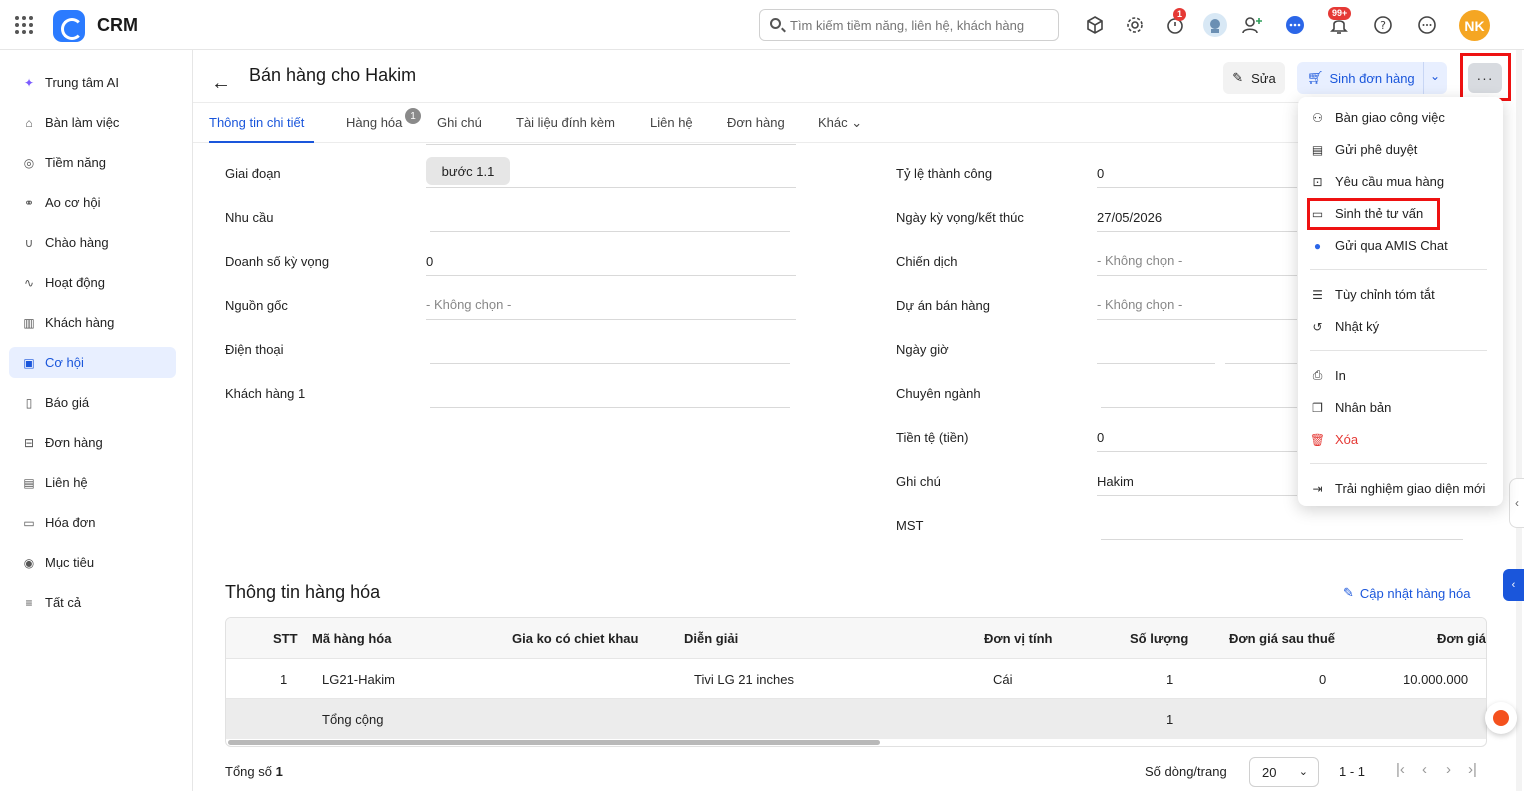  What do you see at coordinates (1372, 294) in the screenshot?
I see `menu-item-customize-summary: ☰ Tùy chỉnh tóm tắt` at bounding box center [1372, 294].